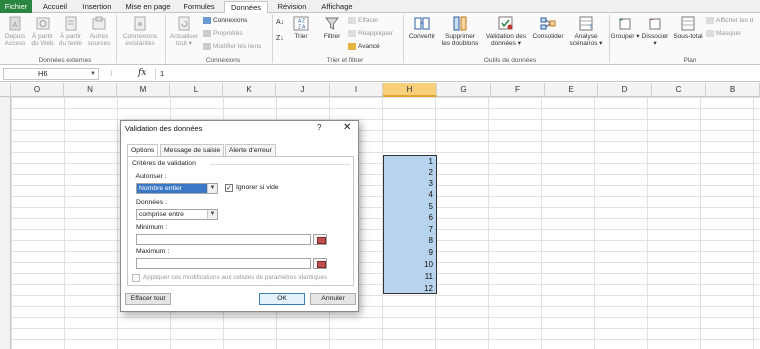 This screenshot has height=349, width=760. What do you see at coordinates (90, 90) in the screenshot?
I see `column-header: N` at bounding box center [90, 90].